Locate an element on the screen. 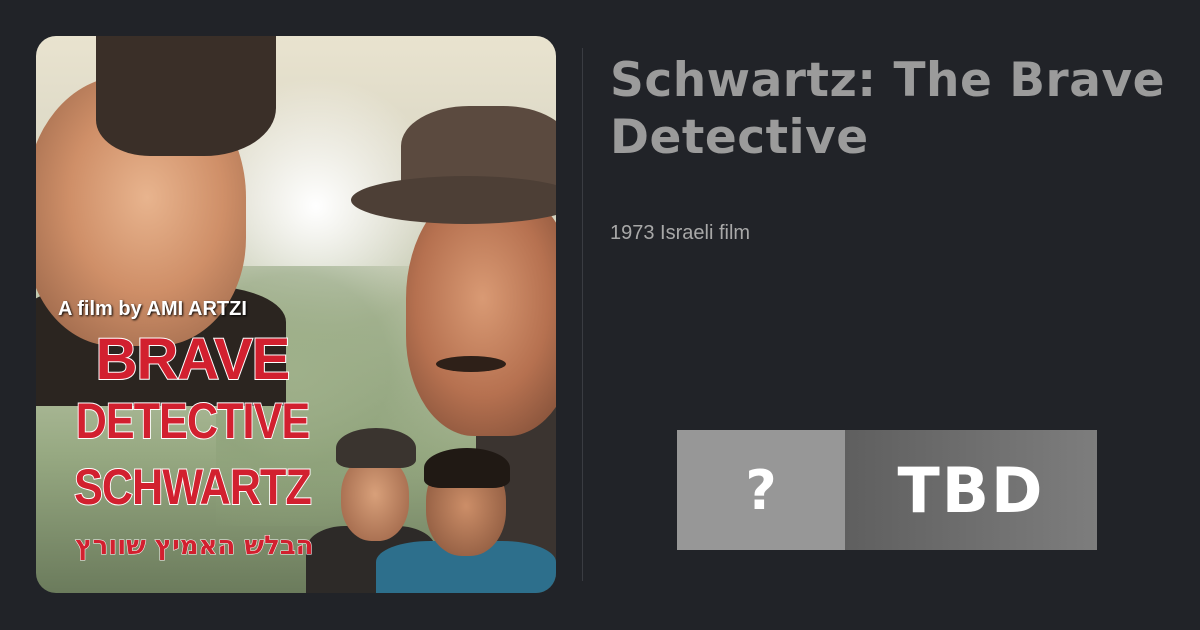 The width and height of the screenshot is (1200, 630). poster-credit: A film by AMI ARTZI is located at coordinates (152, 309).